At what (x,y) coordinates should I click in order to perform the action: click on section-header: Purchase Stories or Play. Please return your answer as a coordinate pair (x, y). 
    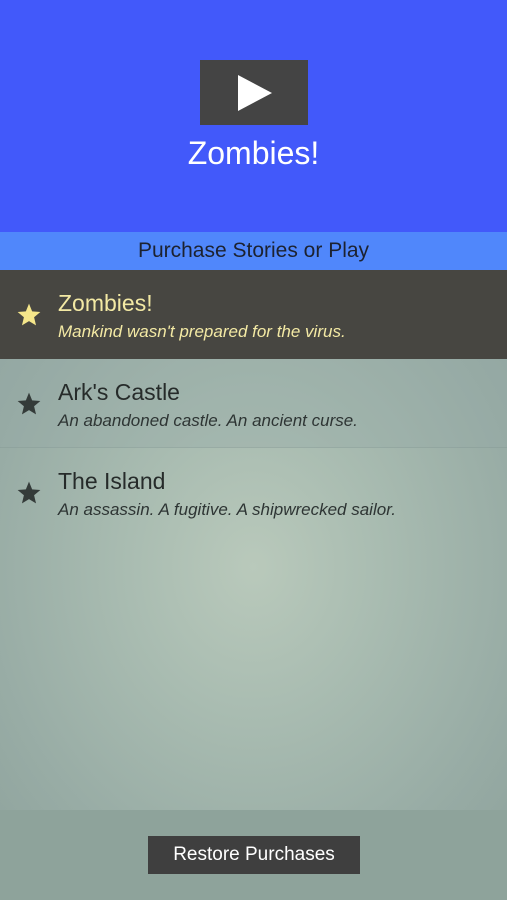
    Looking at the image, I should click on (253, 251).